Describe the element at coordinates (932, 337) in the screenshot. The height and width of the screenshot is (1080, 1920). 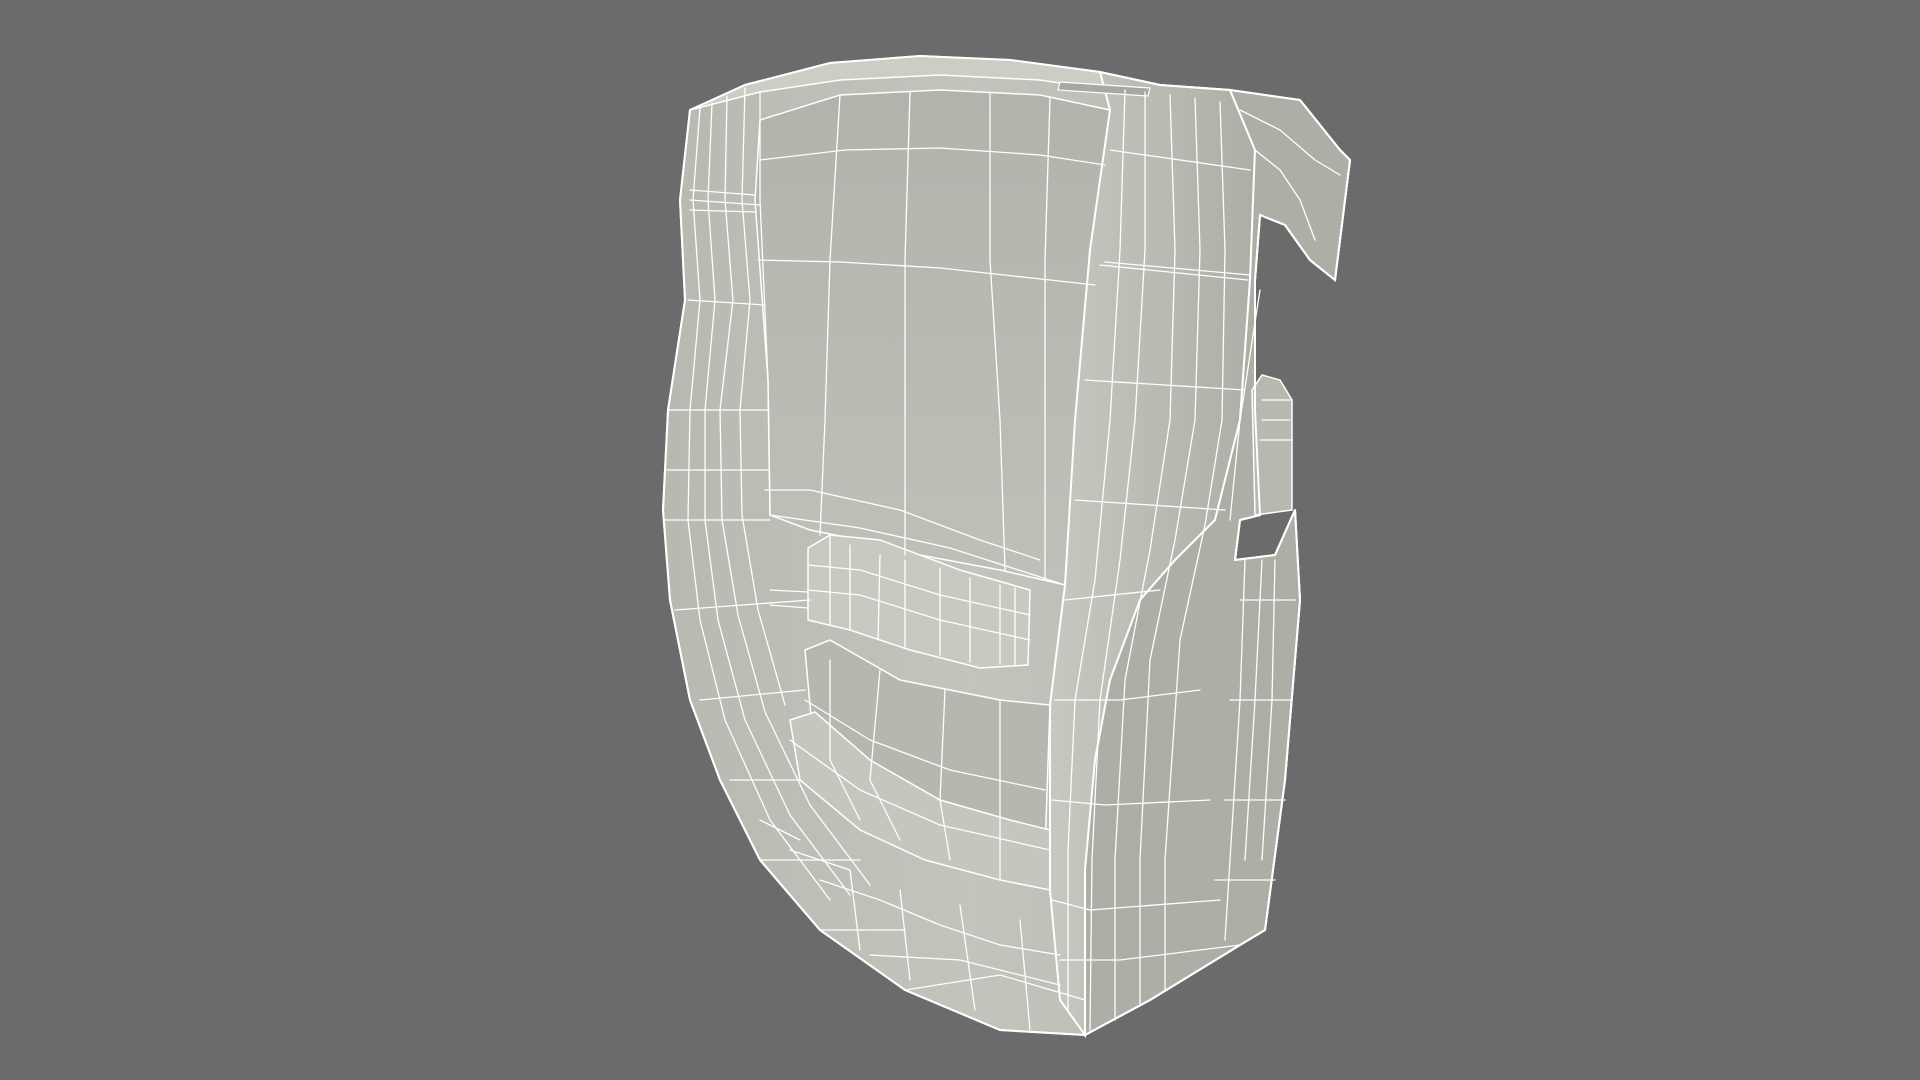
I see `upper-recess-panel` at that location.